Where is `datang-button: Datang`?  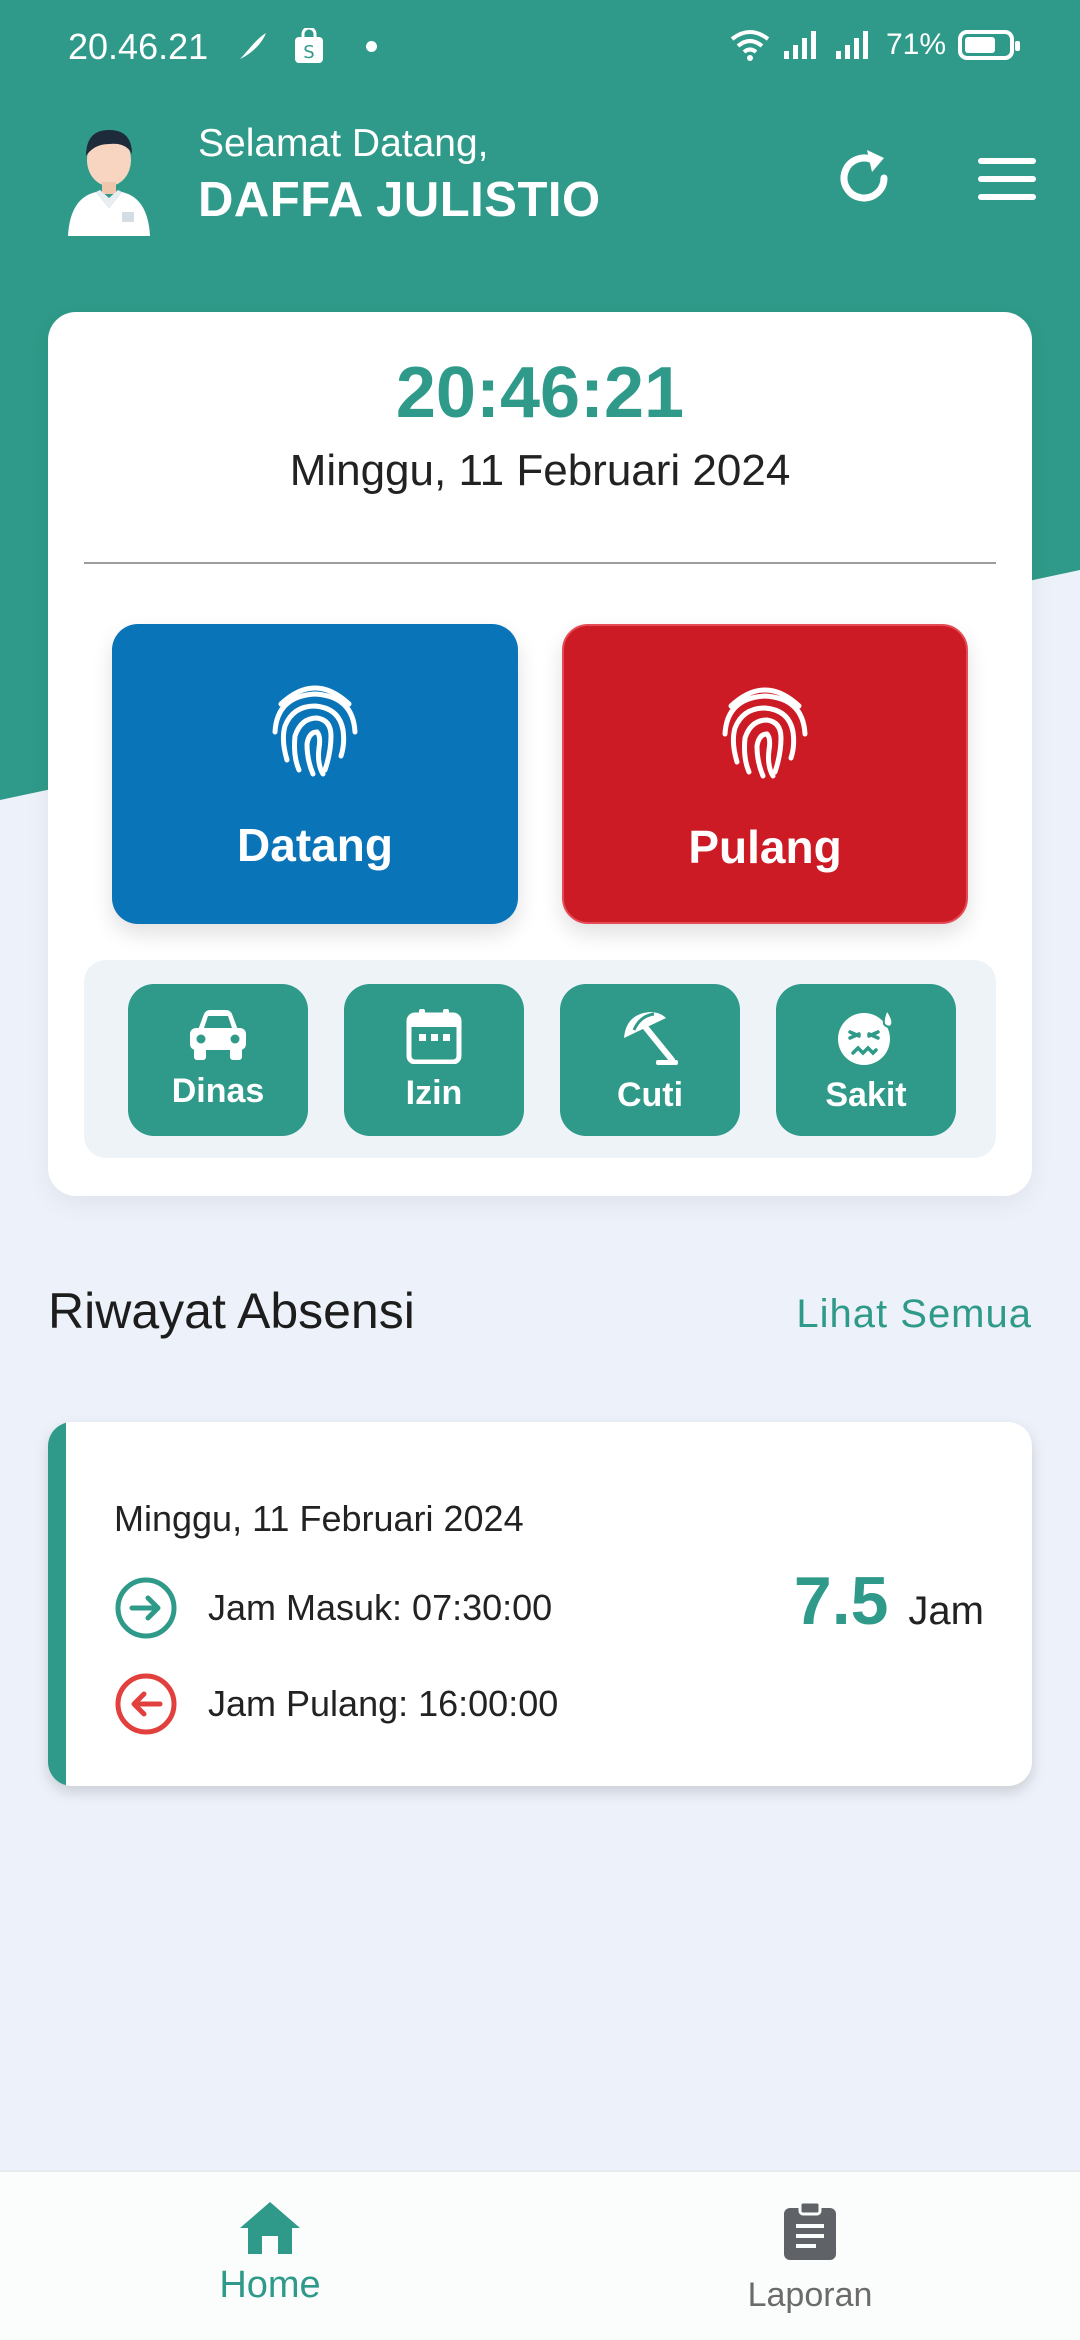
datang-button: Datang is located at coordinates (315, 774).